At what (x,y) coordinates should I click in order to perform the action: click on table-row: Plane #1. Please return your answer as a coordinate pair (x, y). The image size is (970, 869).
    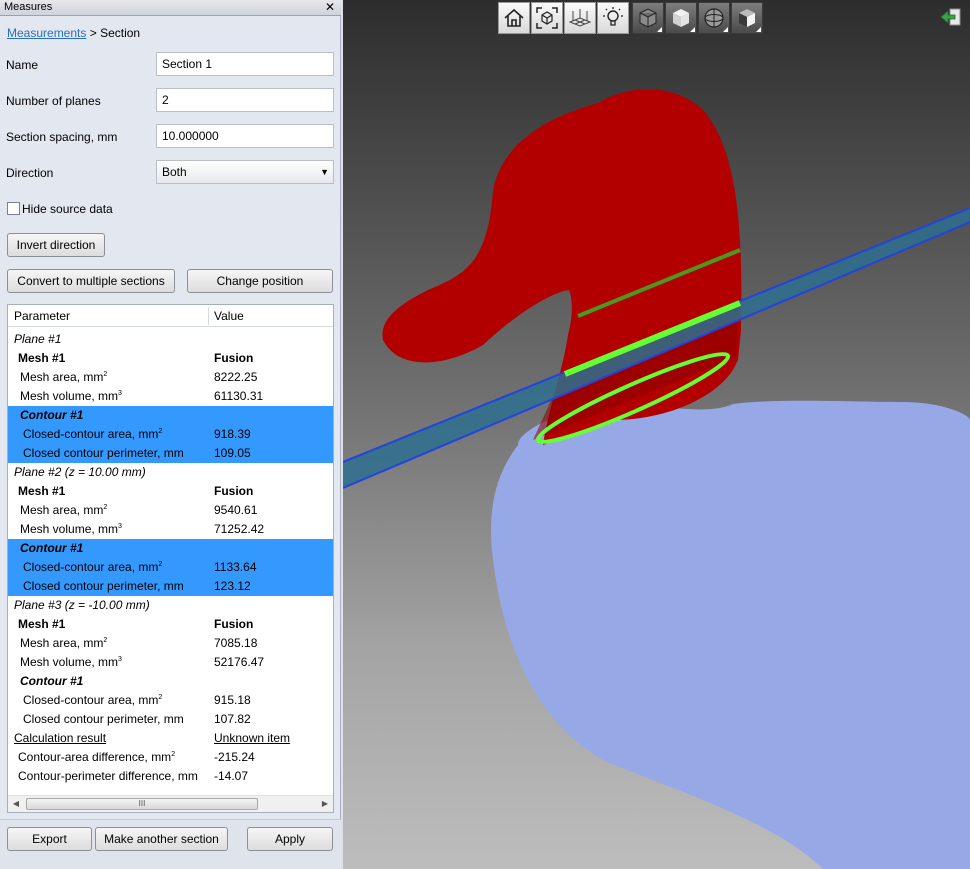
    Looking at the image, I should click on (170, 339).